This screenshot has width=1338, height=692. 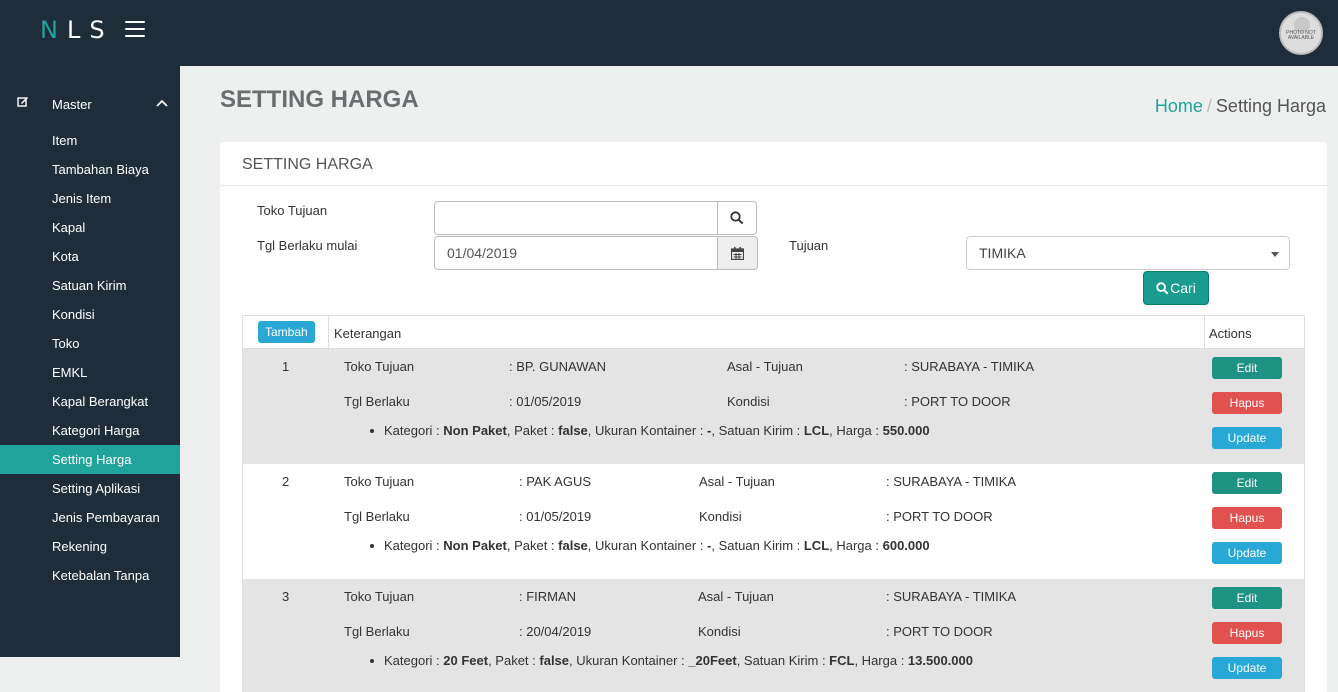 I want to click on sidebar-item-toko: Toko, so click(x=90, y=343).